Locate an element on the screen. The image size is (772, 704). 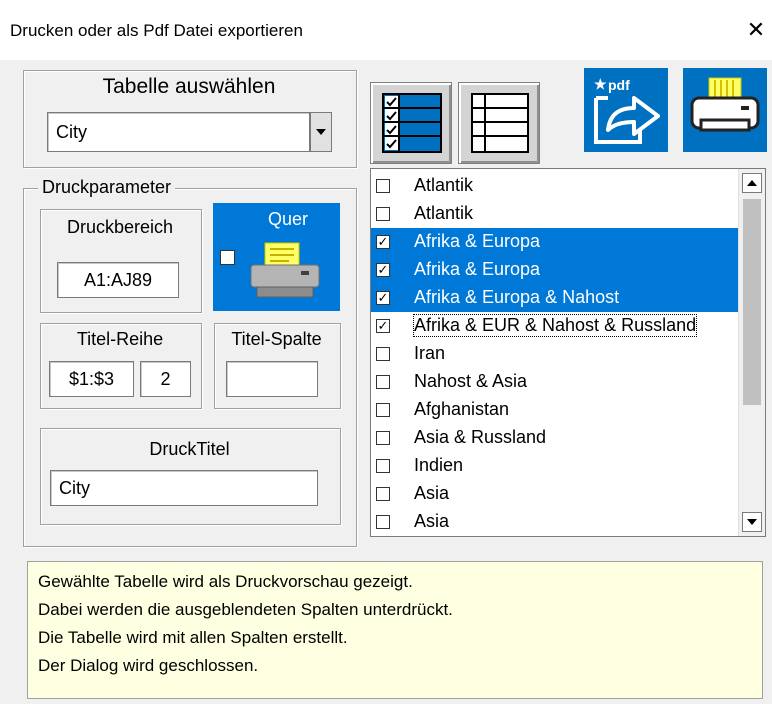
print-title-label: DruckTitel is located at coordinates (189, 449).